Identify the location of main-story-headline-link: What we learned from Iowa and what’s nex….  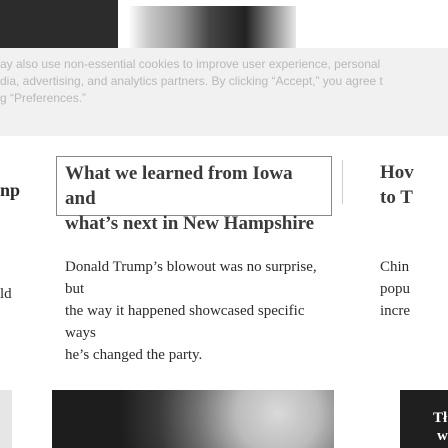
(194, 195).